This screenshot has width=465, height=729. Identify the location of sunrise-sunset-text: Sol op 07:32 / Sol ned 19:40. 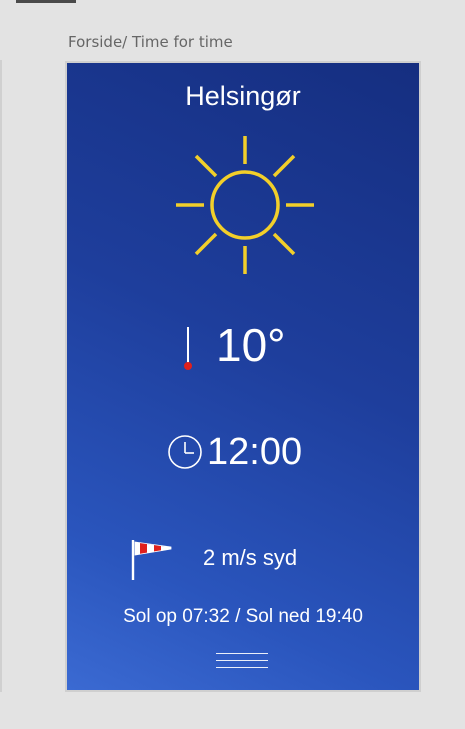
(243, 616).